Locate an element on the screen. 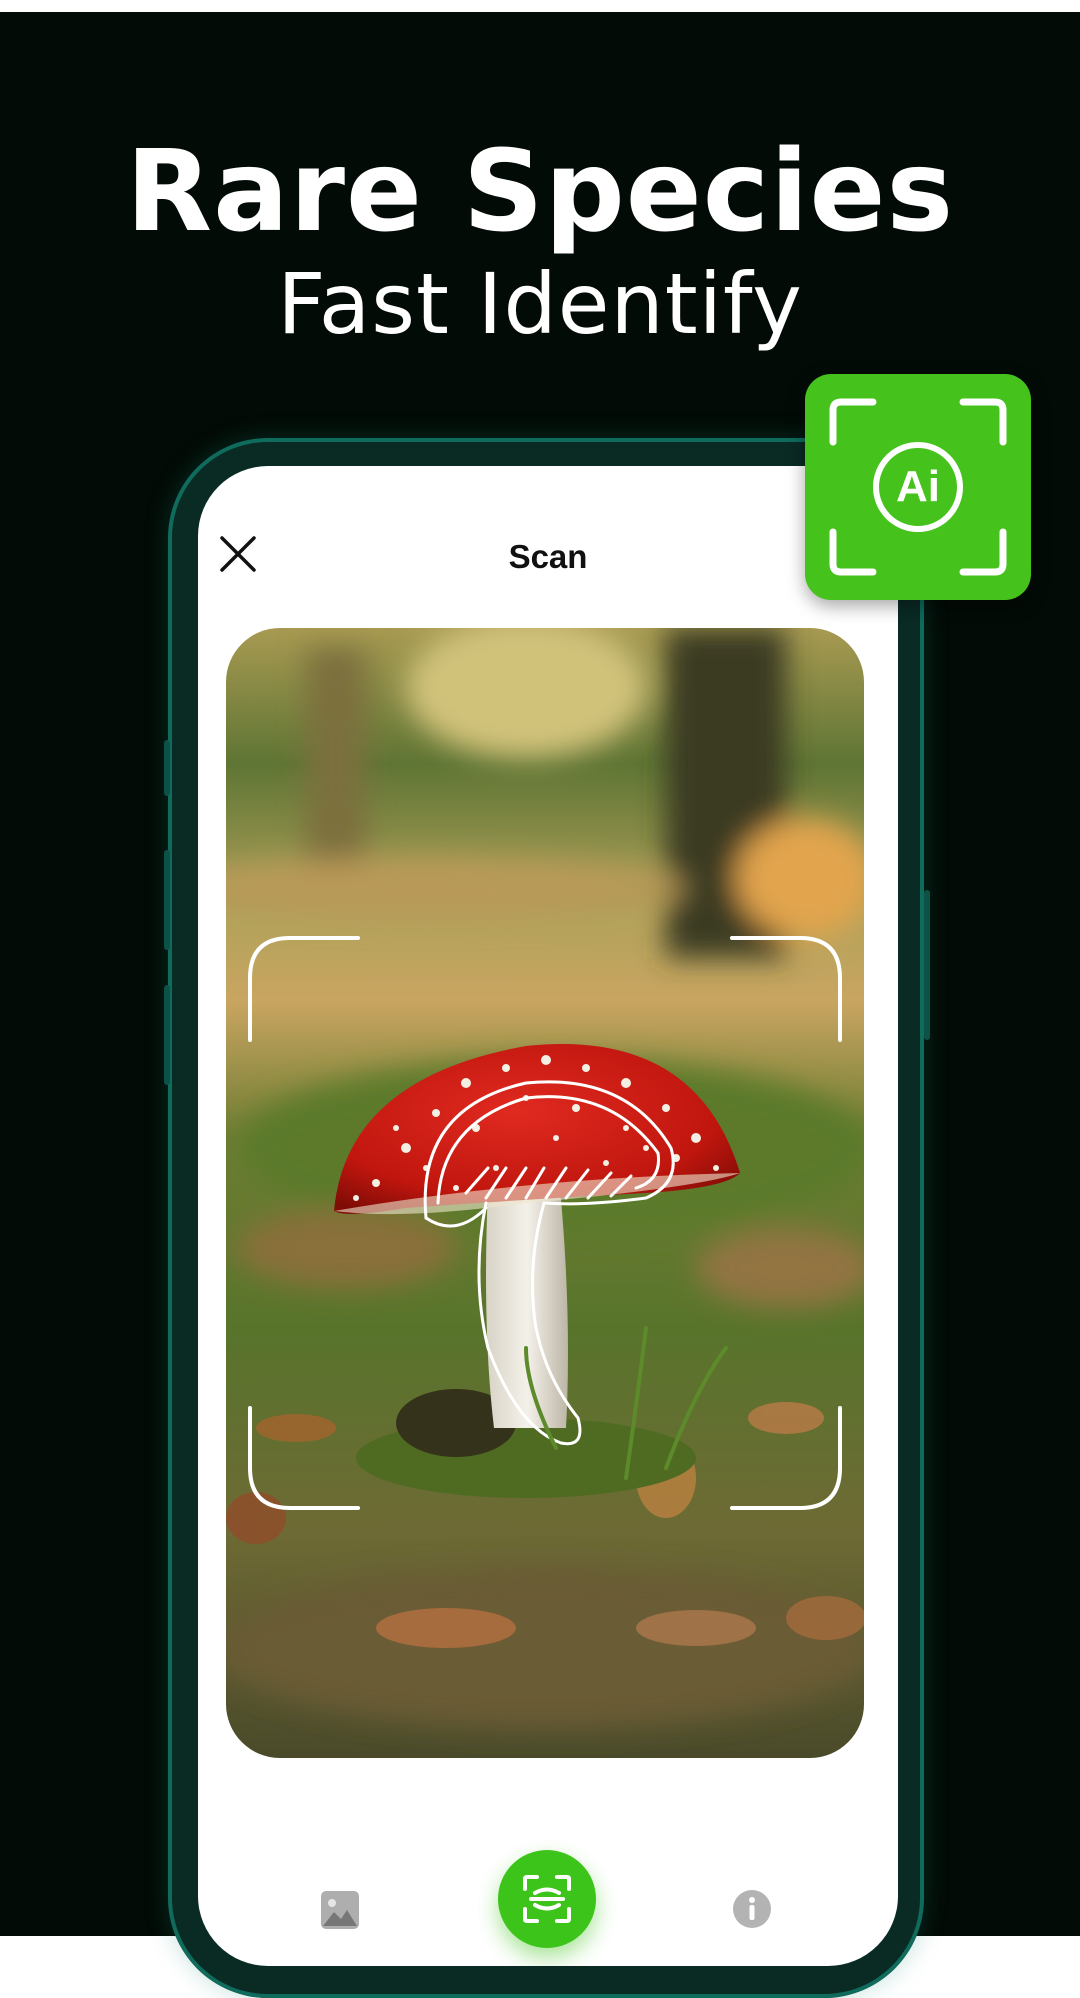  bottom-toolbar is located at coordinates (548, 1866).